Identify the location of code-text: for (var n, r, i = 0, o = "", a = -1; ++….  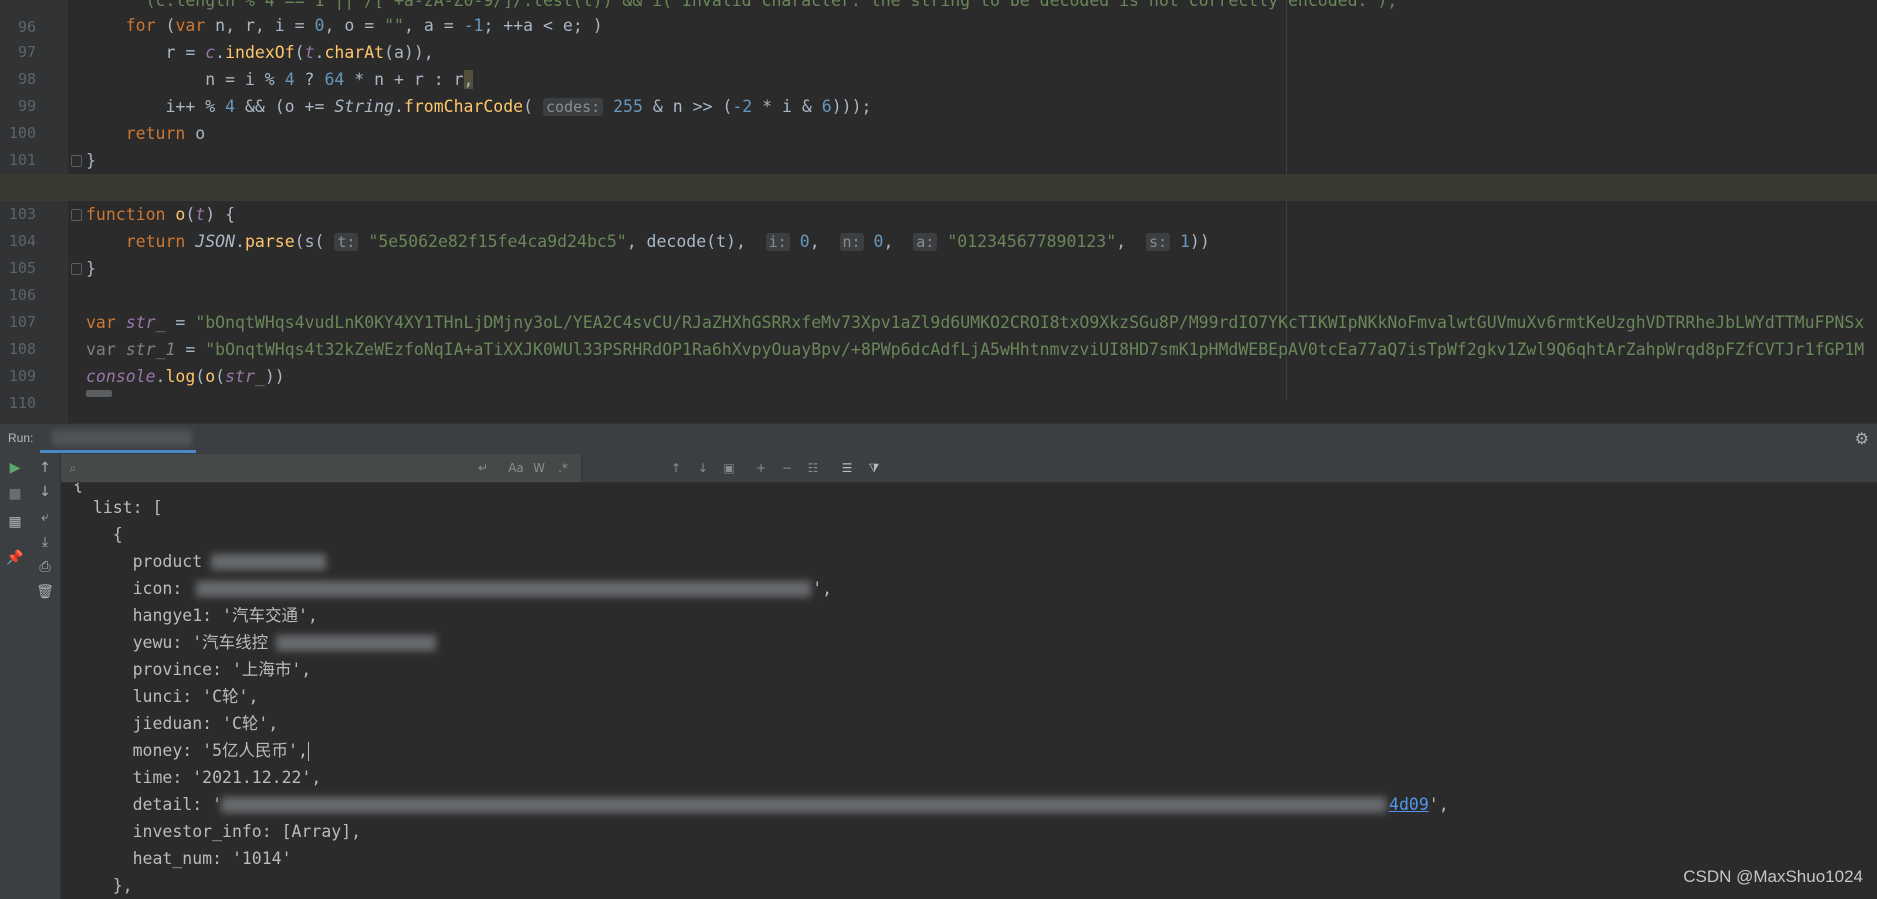
(364, 25).